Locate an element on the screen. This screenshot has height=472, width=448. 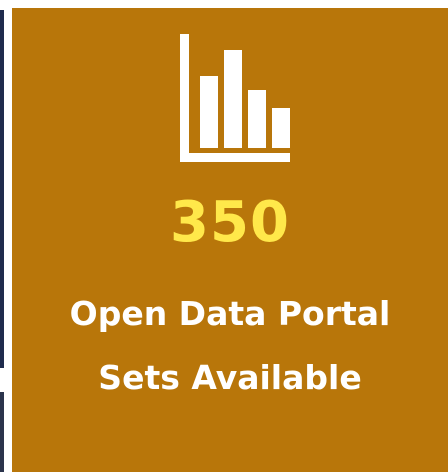
left-edge-panel is located at coordinates (2, 189).